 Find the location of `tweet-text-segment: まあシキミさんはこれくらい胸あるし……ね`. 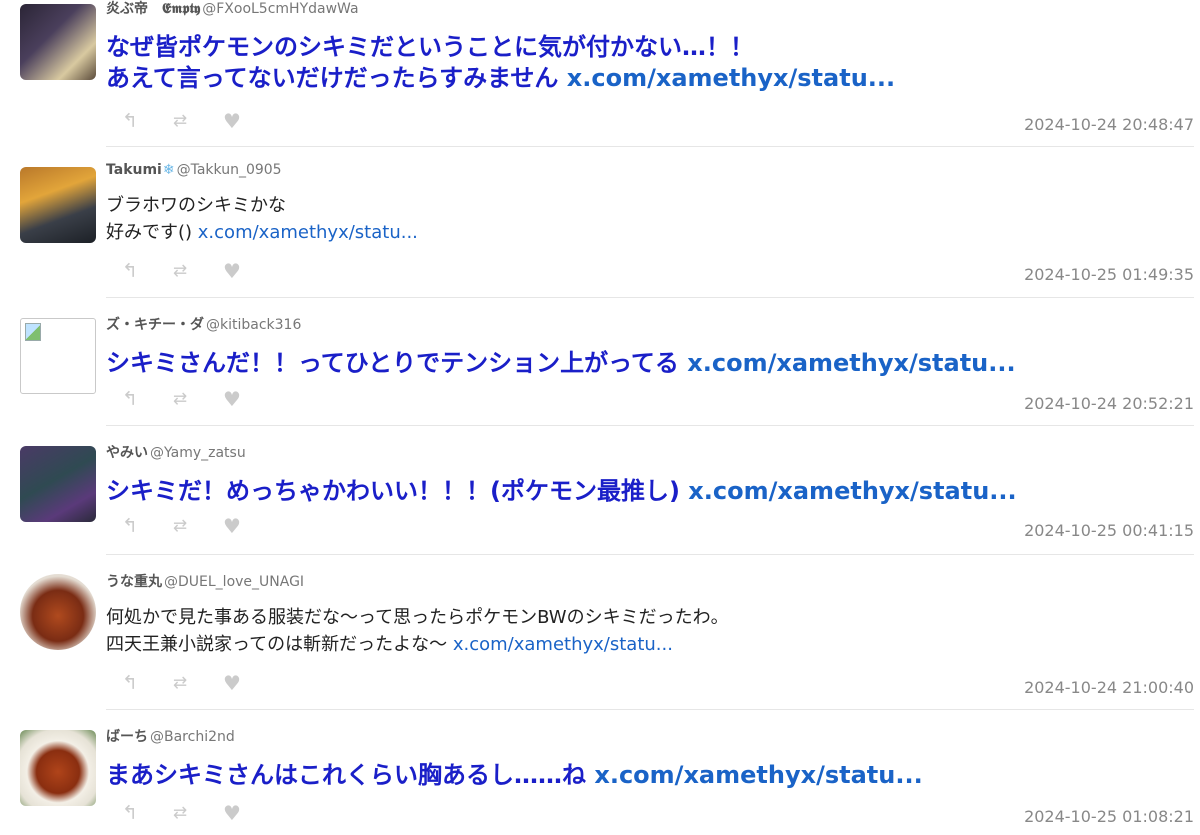

tweet-text-segment: まあシキミさんはこれくらい胸あるし……ね is located at coordinates (346, 775).